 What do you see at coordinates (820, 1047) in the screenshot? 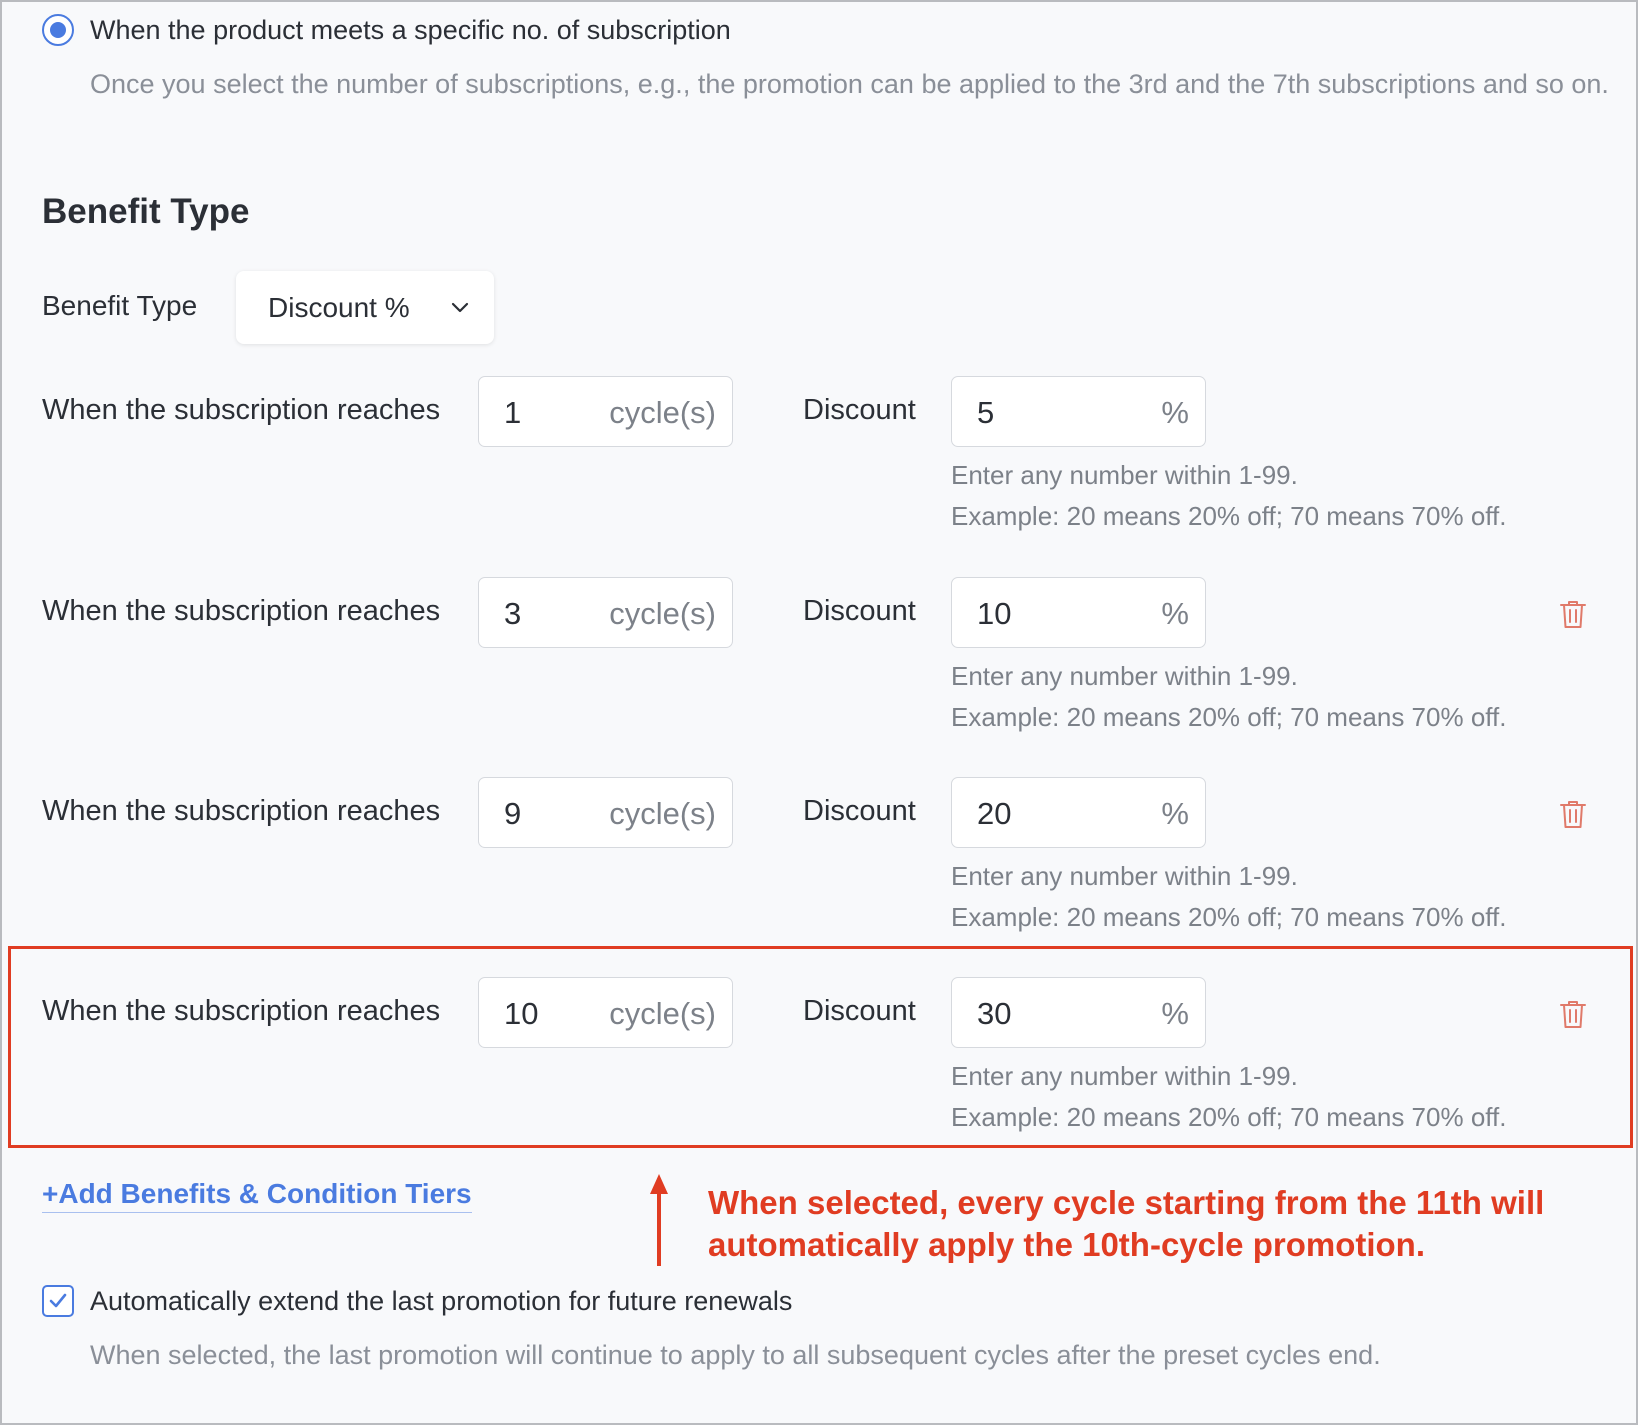
I see `highlight-box` at bounding box center [820, 1047].